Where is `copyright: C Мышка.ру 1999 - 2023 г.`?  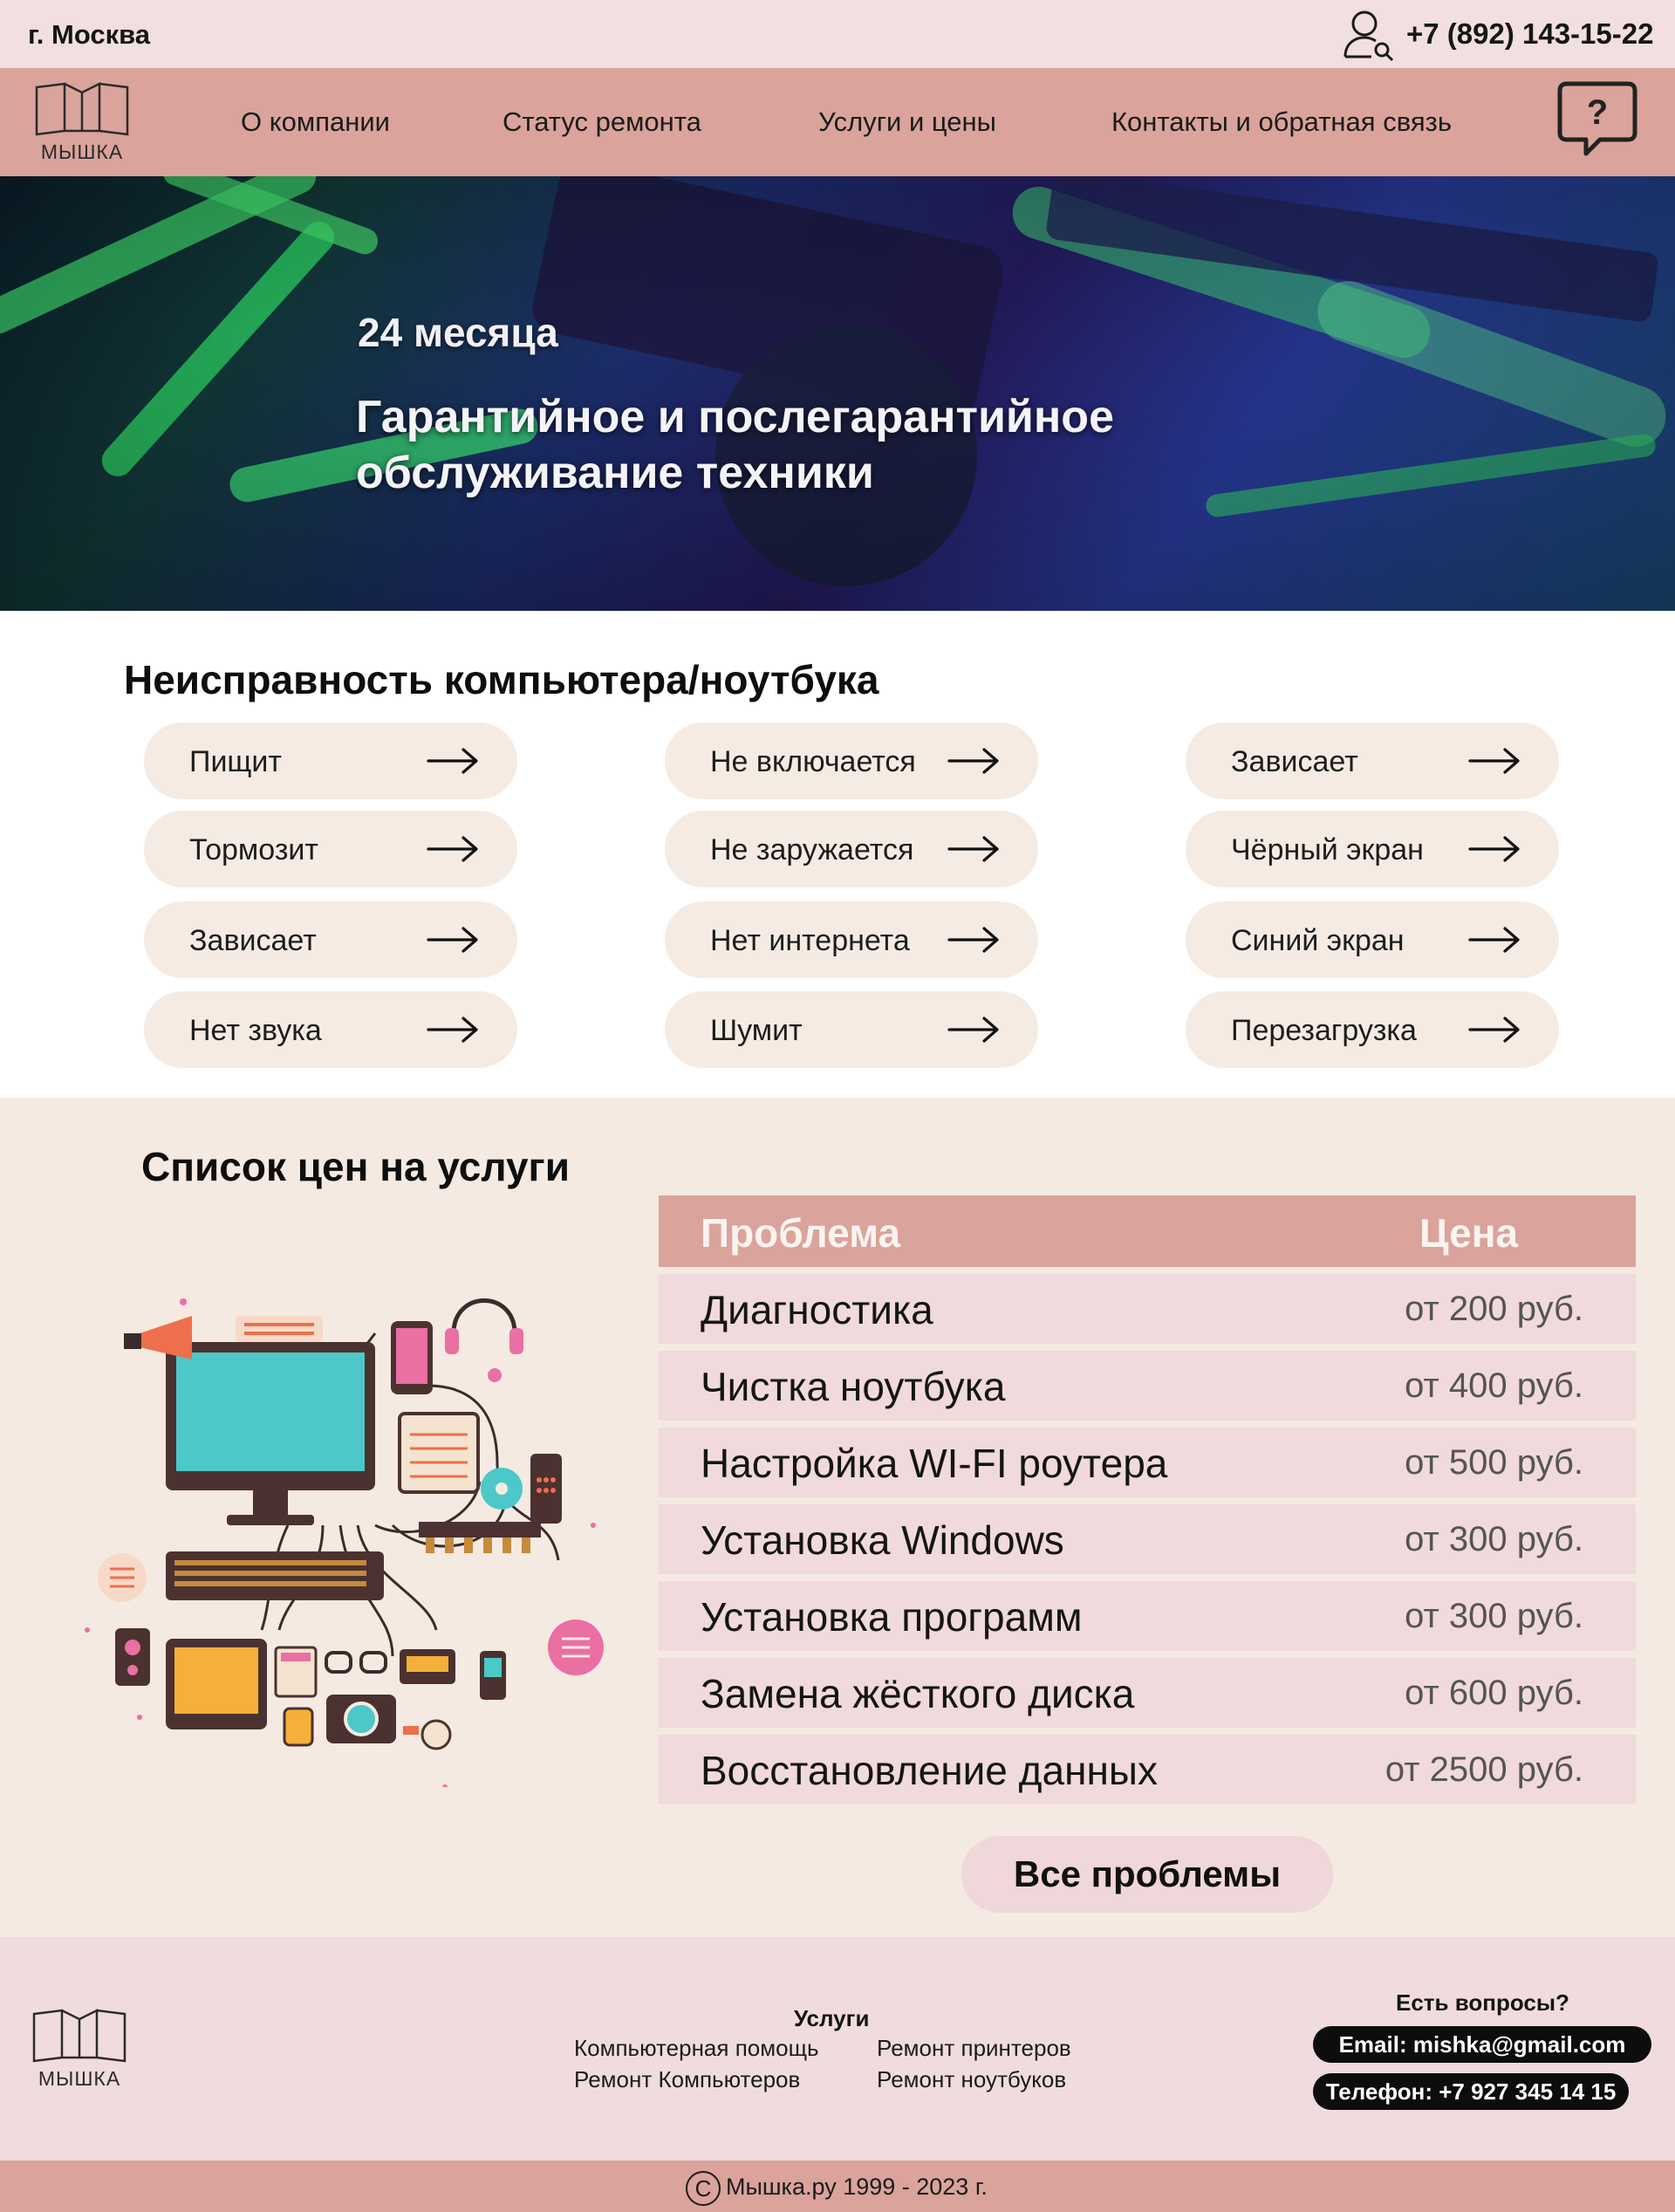 copyright: C Мышка.ру 1999 - 2023 г. is located at coordinates (837, 2188).